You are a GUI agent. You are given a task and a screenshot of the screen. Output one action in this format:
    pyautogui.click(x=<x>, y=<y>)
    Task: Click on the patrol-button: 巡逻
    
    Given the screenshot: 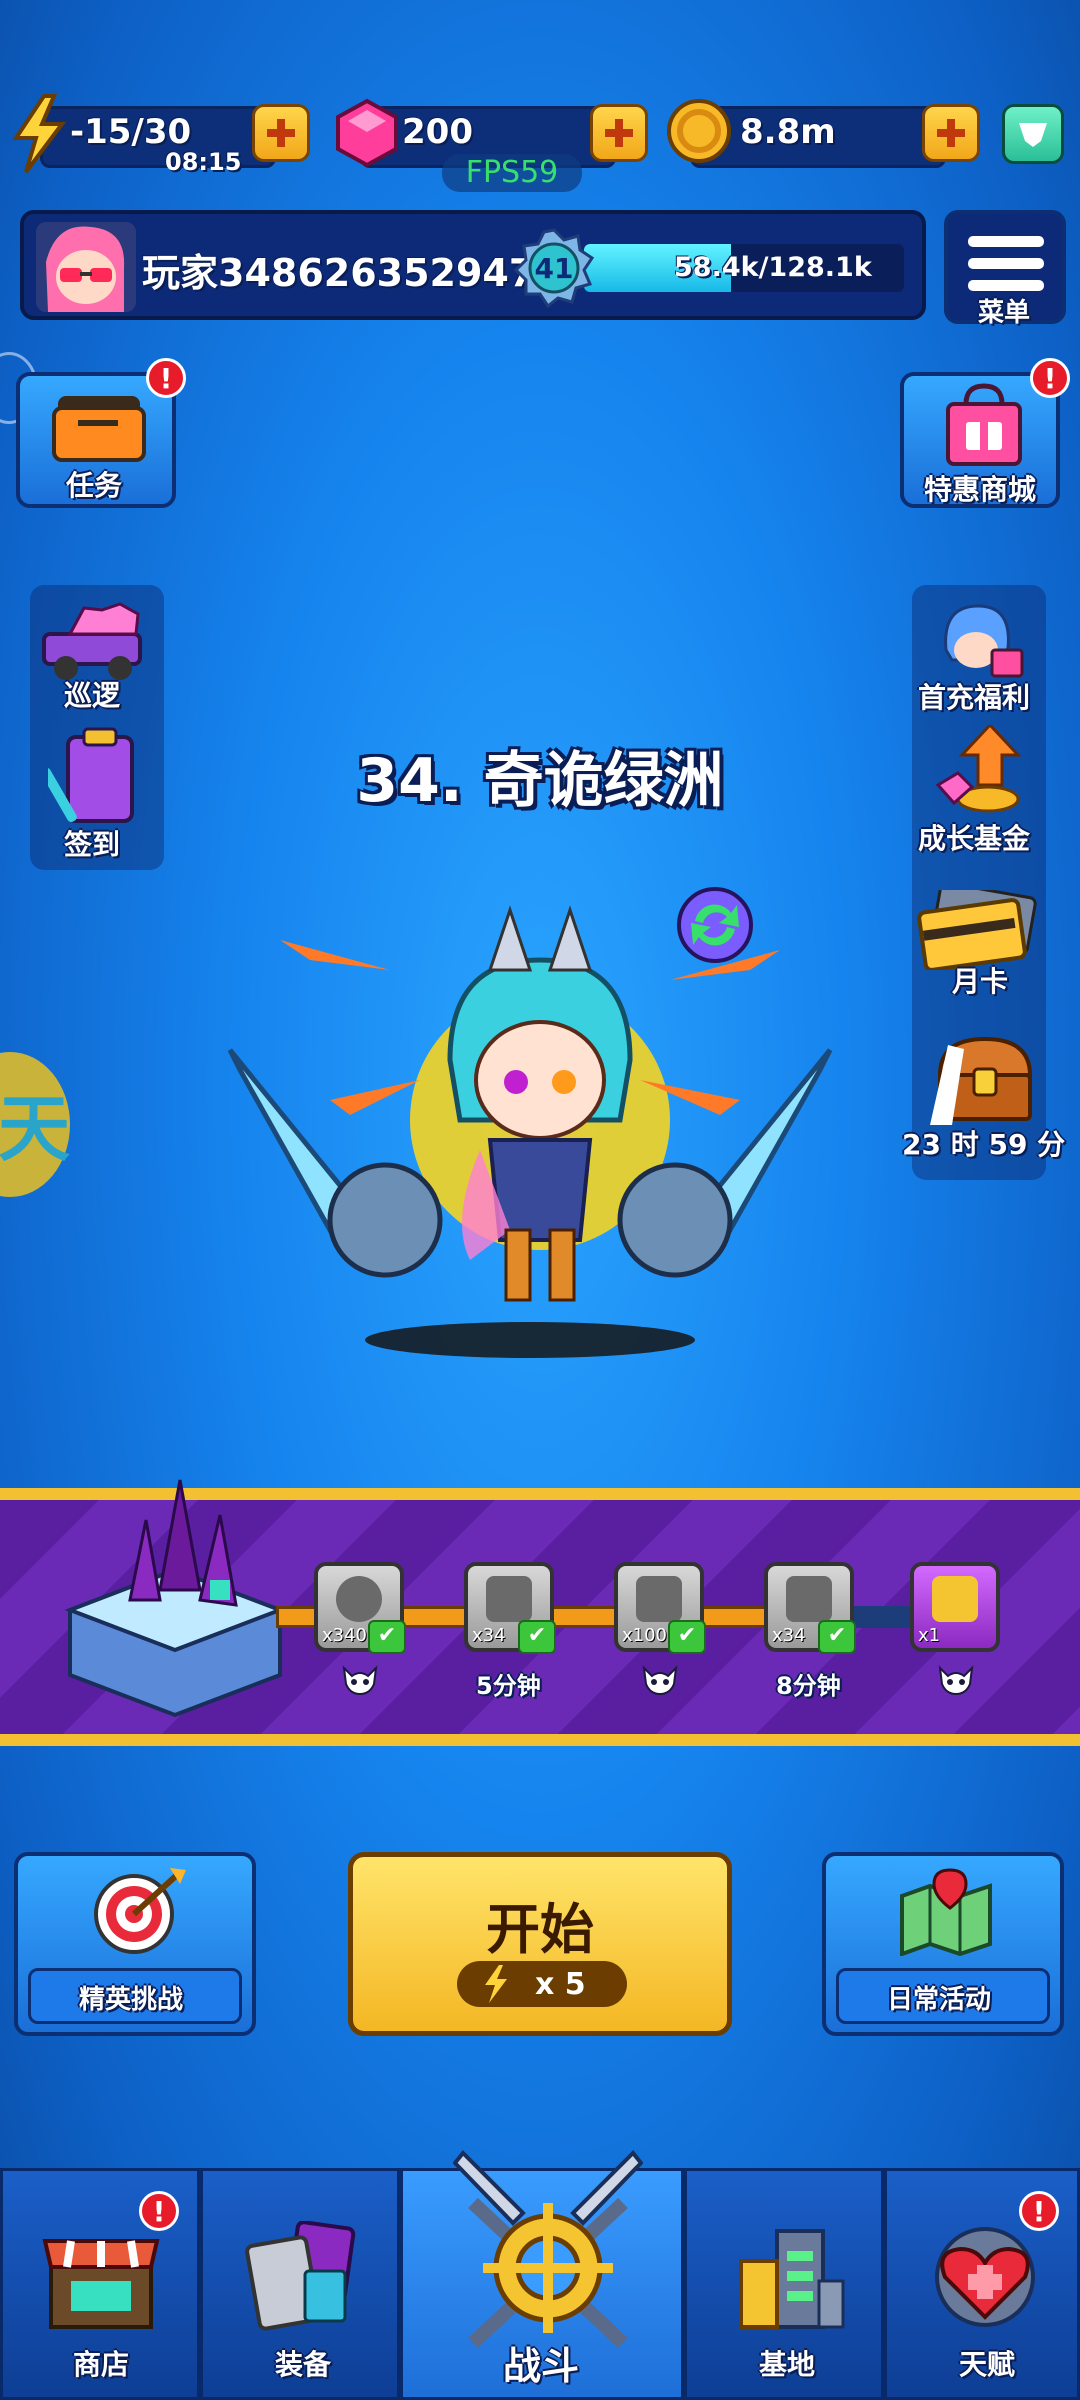 What is the action you would take?
    pyautogui.click(x=96, y=656)
    